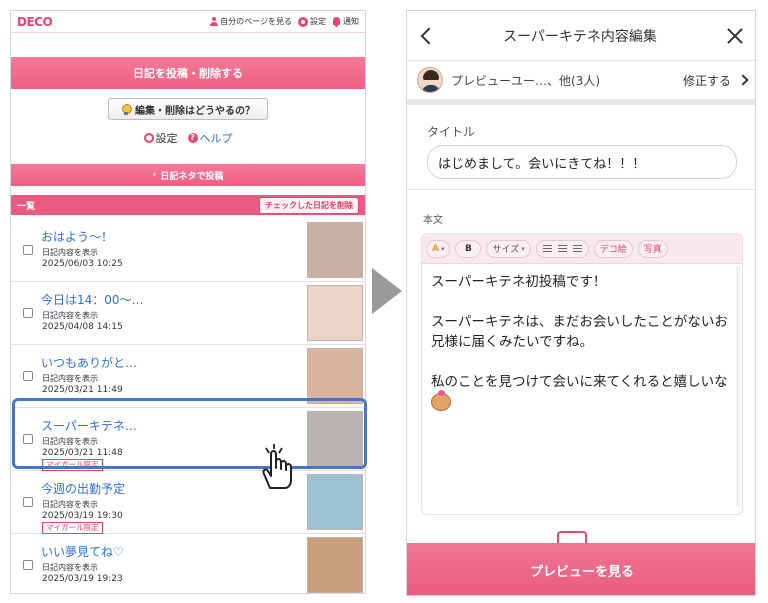 Image resolution: width=768 pixels, height=603 pixels. Describe the element at coordinates (277, 466) in the screenshot. I see `pointer-hand-icon` at that location.